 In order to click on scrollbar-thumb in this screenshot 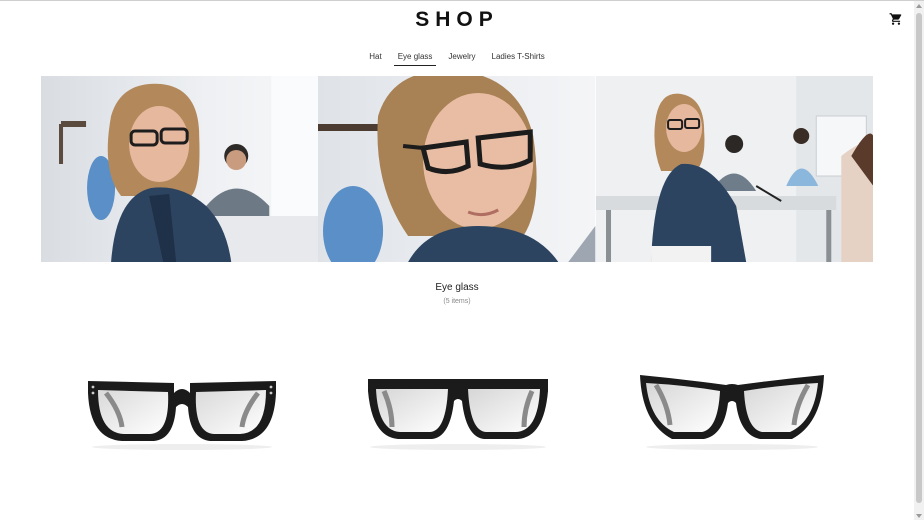, I will do `click(919, 258)`.